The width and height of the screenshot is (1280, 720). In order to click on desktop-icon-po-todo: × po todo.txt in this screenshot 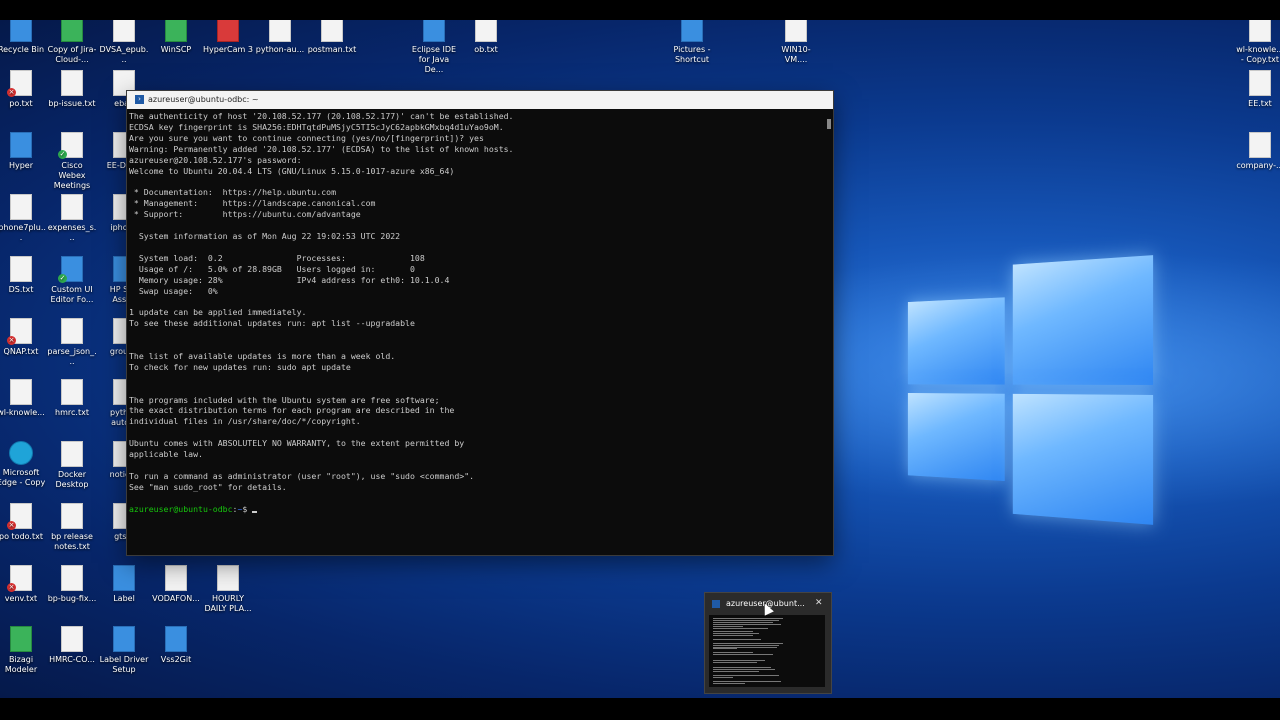, I will do `click(23, 522)`.